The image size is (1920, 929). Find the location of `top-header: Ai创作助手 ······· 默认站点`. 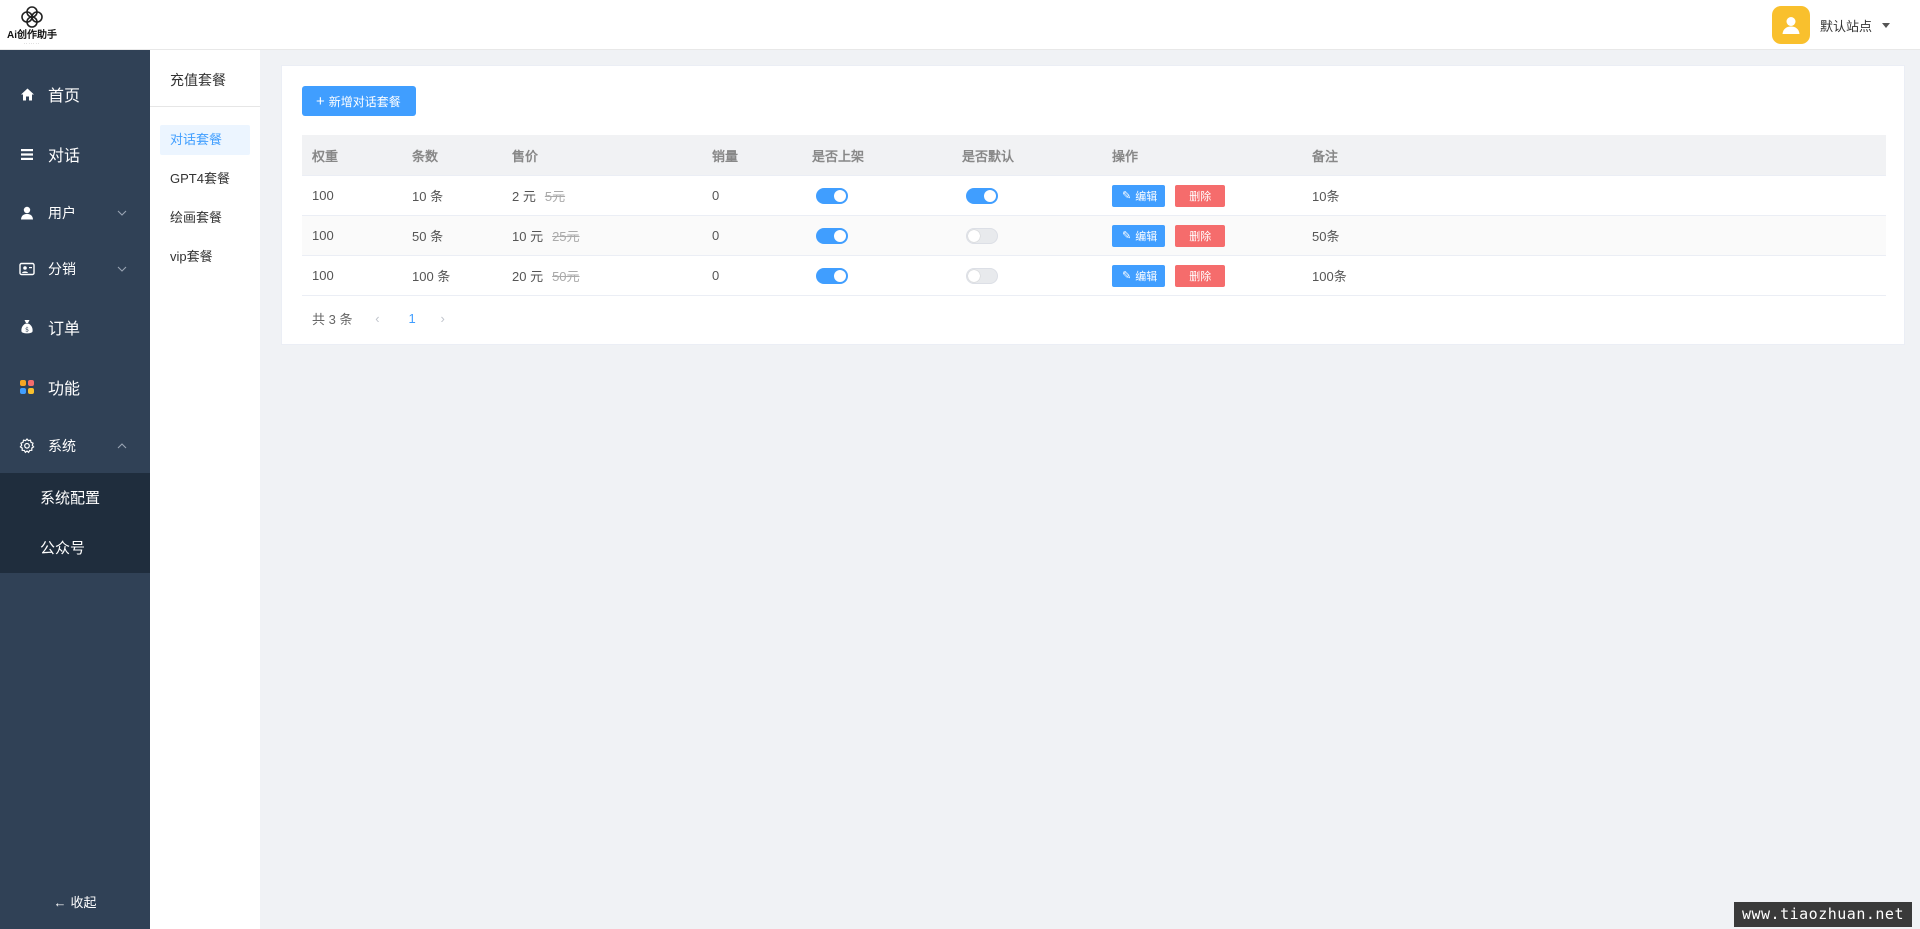

top-header: Ai创作助手 ······· 默认站点 is located at coordinates (960, 25).